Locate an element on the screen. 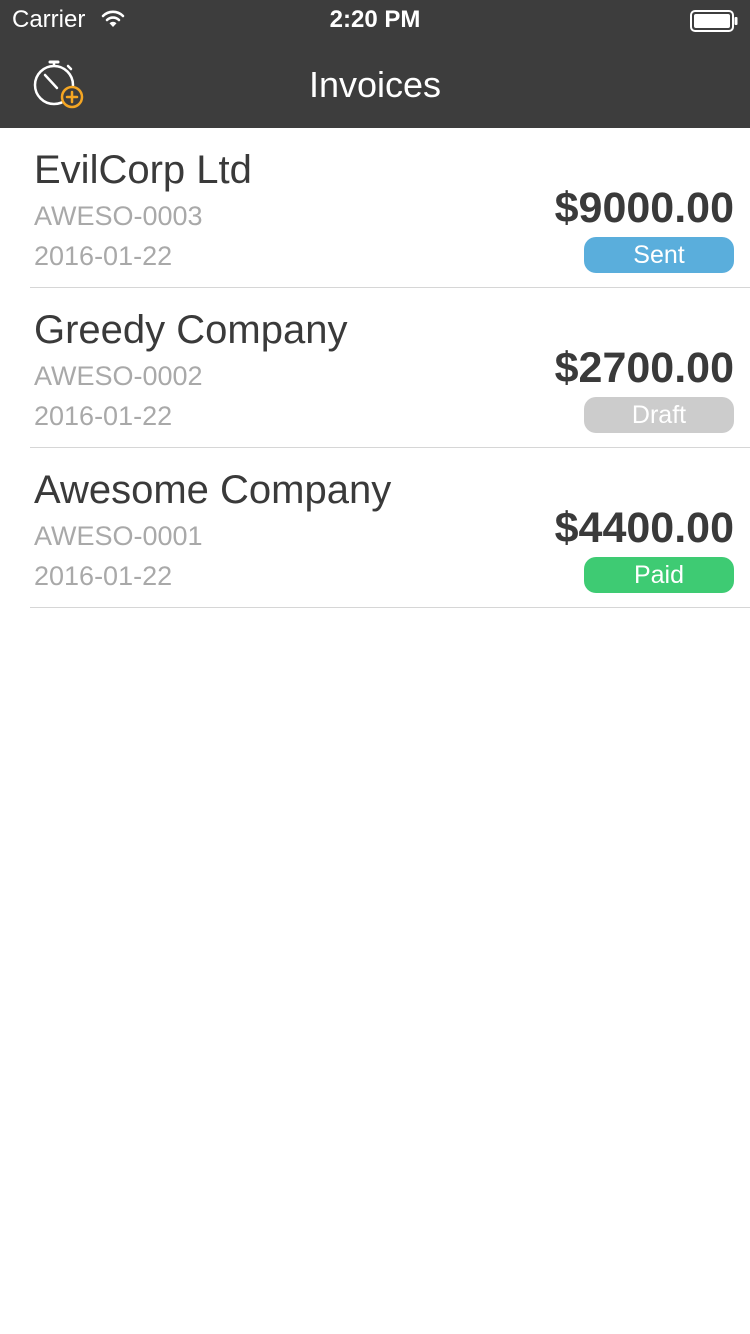 The image size is (750, 1334). battery-icon is located at coordinates (714, 21).